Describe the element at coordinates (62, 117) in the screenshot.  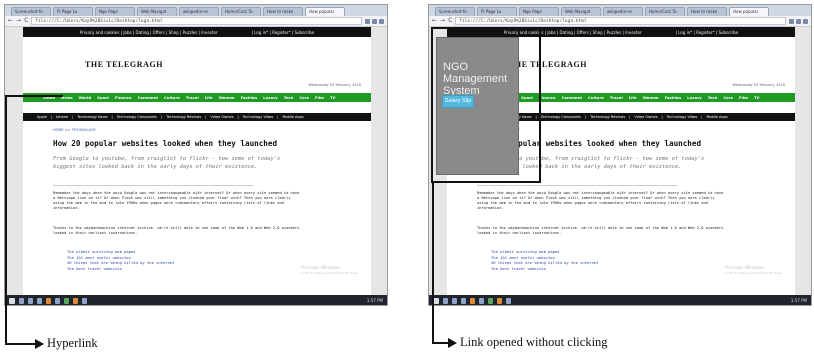
I see `subnav-link: Iphone` at that location.